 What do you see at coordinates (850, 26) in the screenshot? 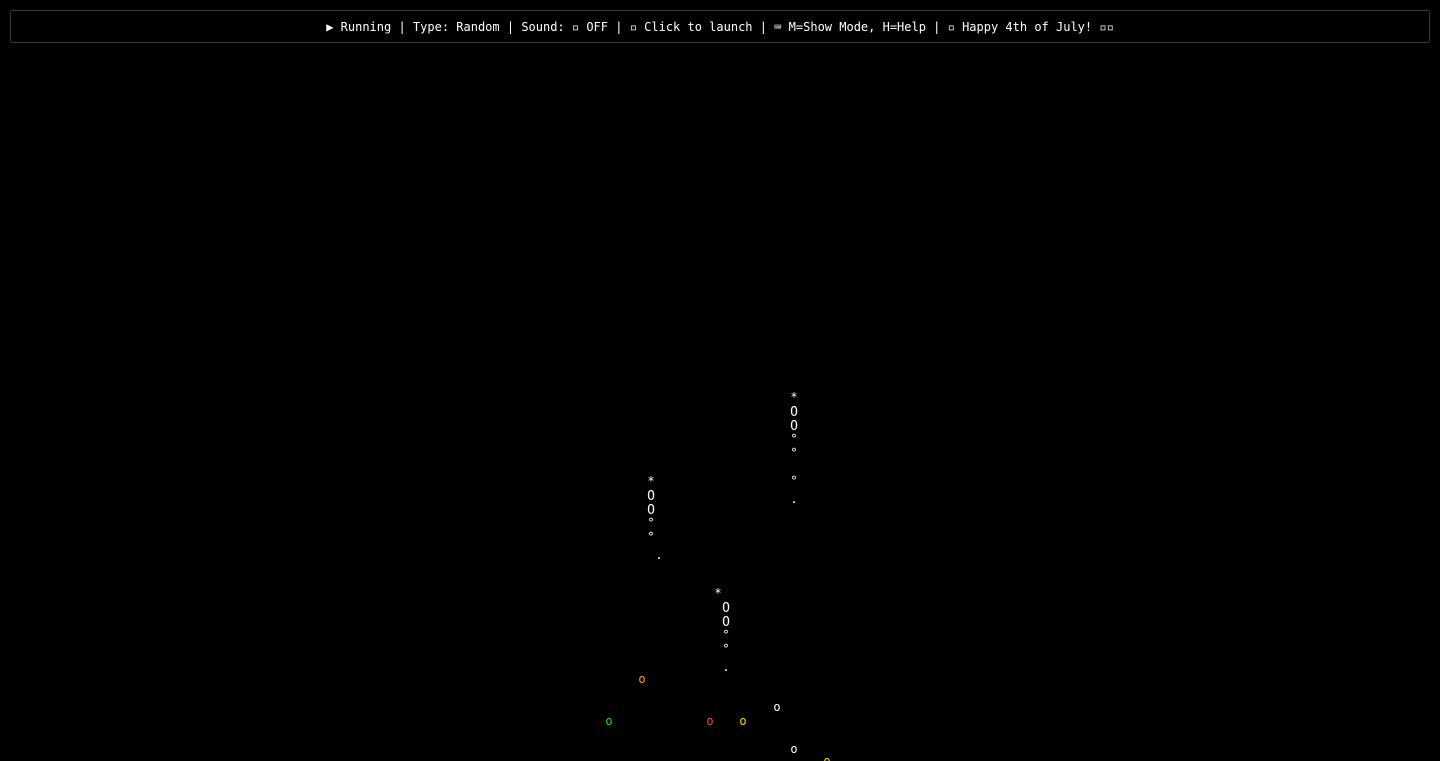
I see `keyboard-shortcuts-label: ⌨ M=Show Mode, H=Help` at bounding box center [850, 26].